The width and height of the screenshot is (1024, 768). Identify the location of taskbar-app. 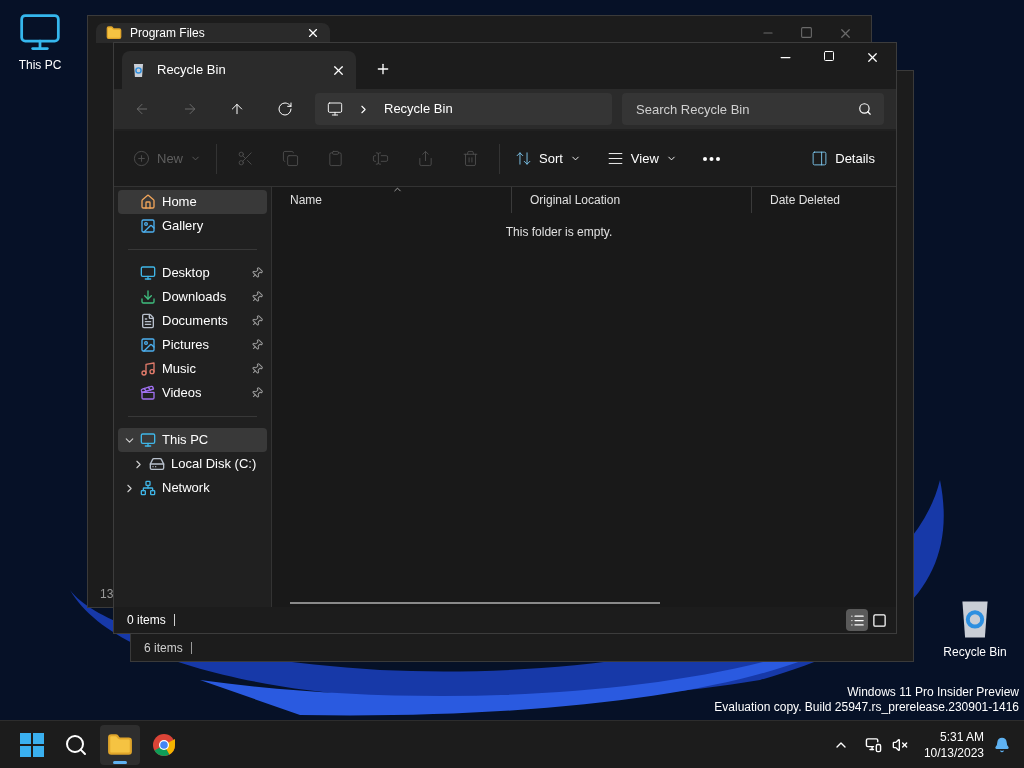
(120, 744).